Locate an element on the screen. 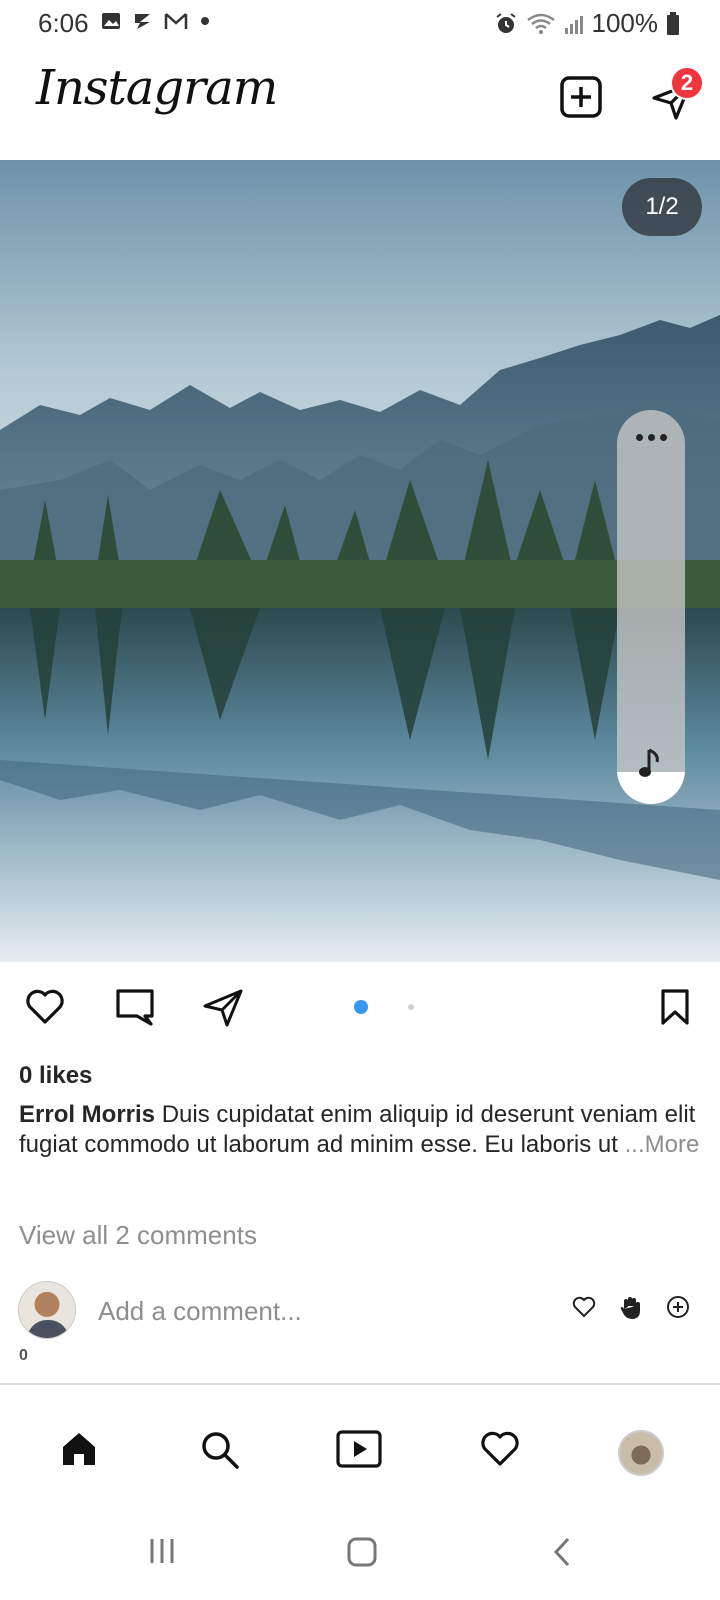 Image resolution: width=720 pixels, height=1600 pixels. carousel-dot is located at coordinates (411, 1007).